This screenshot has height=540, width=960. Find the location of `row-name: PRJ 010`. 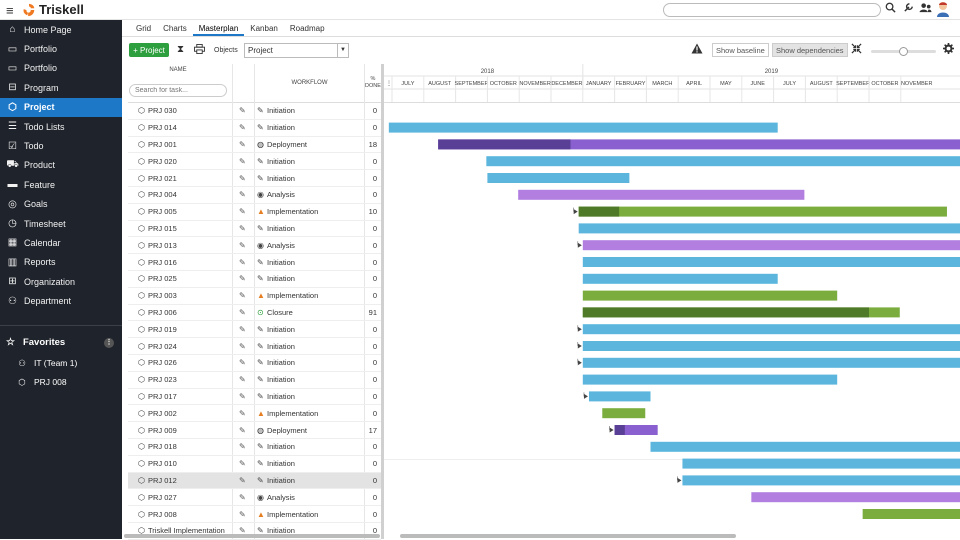

row-name: PRJ 010 is located at coordinates (162, 463).